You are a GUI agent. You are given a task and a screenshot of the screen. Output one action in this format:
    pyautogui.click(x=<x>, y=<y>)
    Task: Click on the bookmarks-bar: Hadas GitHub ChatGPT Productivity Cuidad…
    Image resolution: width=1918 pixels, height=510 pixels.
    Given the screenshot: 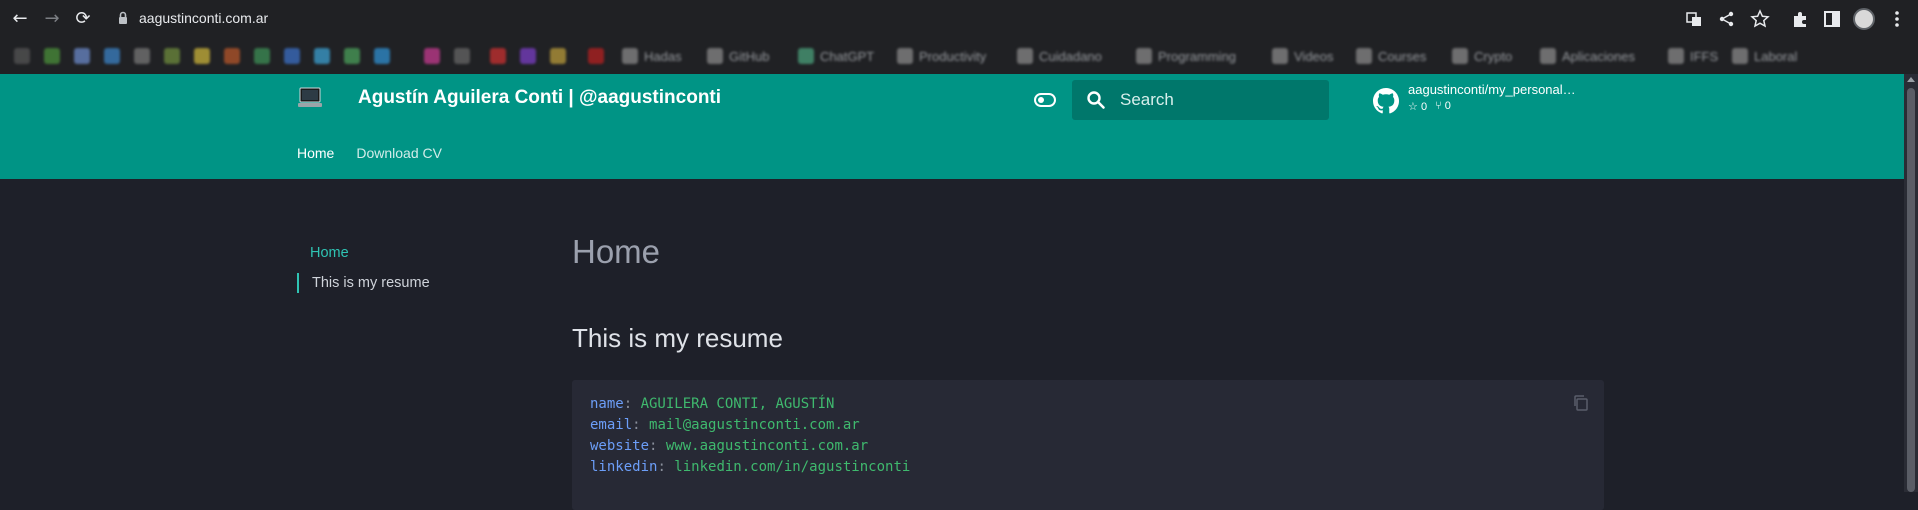 What is the action you would take?
    pyautogui.click(x=959, y=56)
    